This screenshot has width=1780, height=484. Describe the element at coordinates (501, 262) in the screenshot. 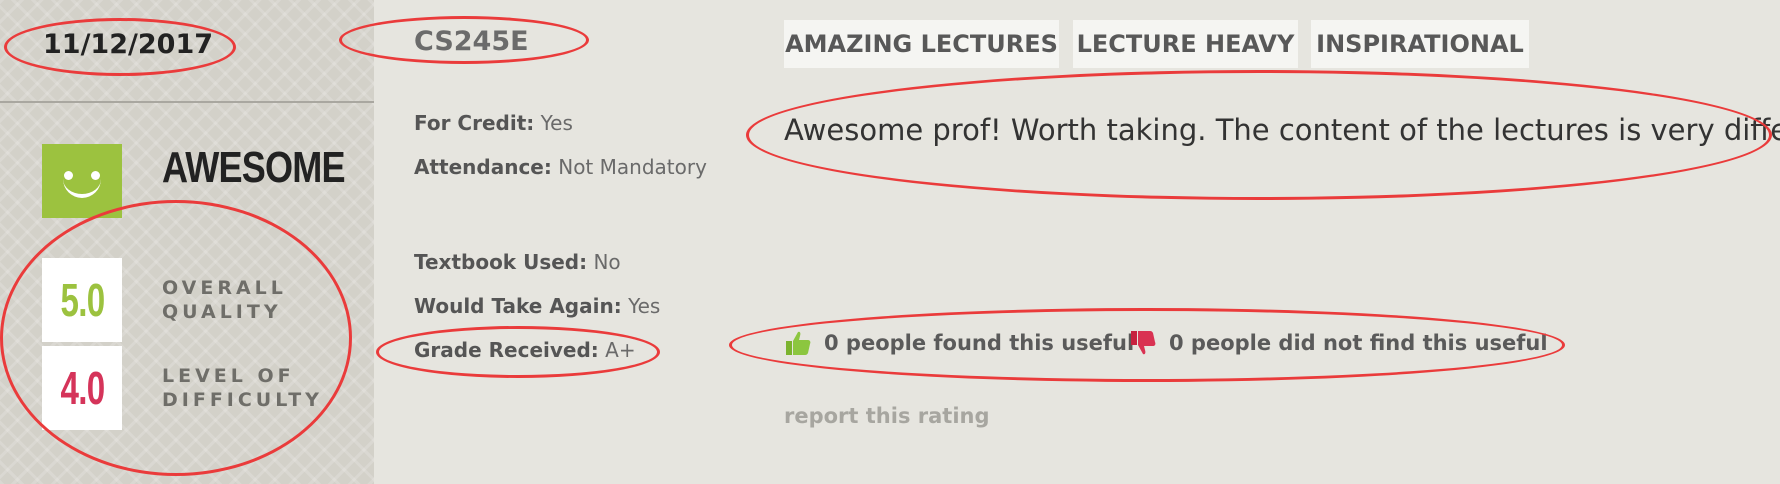

I see `textbook-label: Textbook Used:` at that location.